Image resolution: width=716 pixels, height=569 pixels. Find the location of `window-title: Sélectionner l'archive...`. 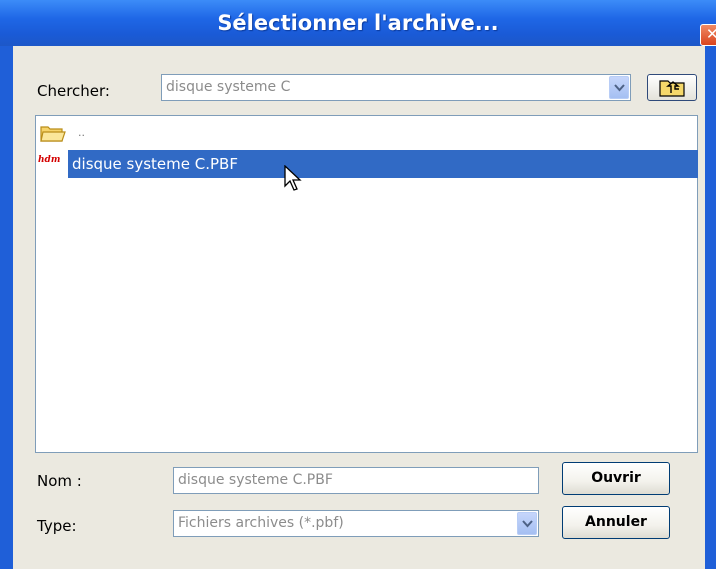

window-title: Sélectionner l'archive... is located at coordinates (358, 23).